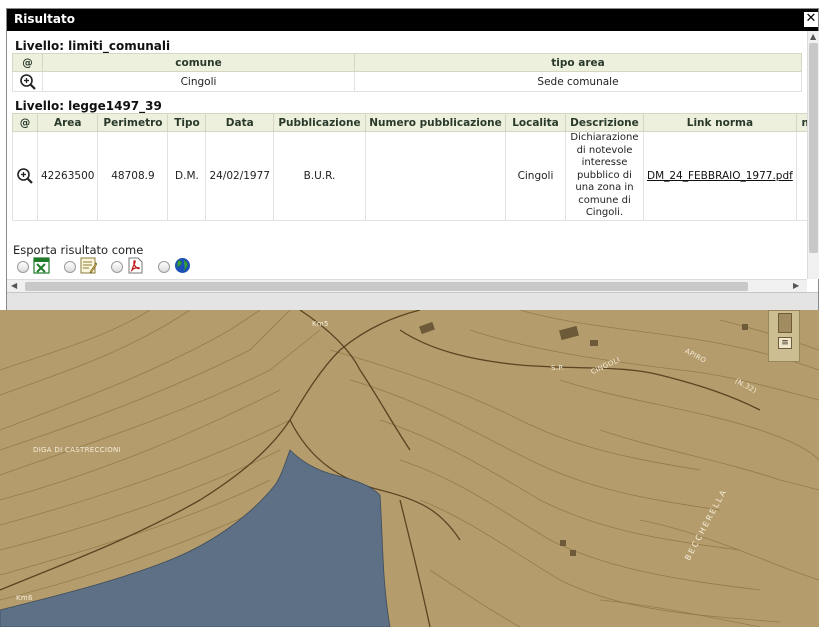  I want to click on descrizione-line: pubblico di, so click(604, 175).